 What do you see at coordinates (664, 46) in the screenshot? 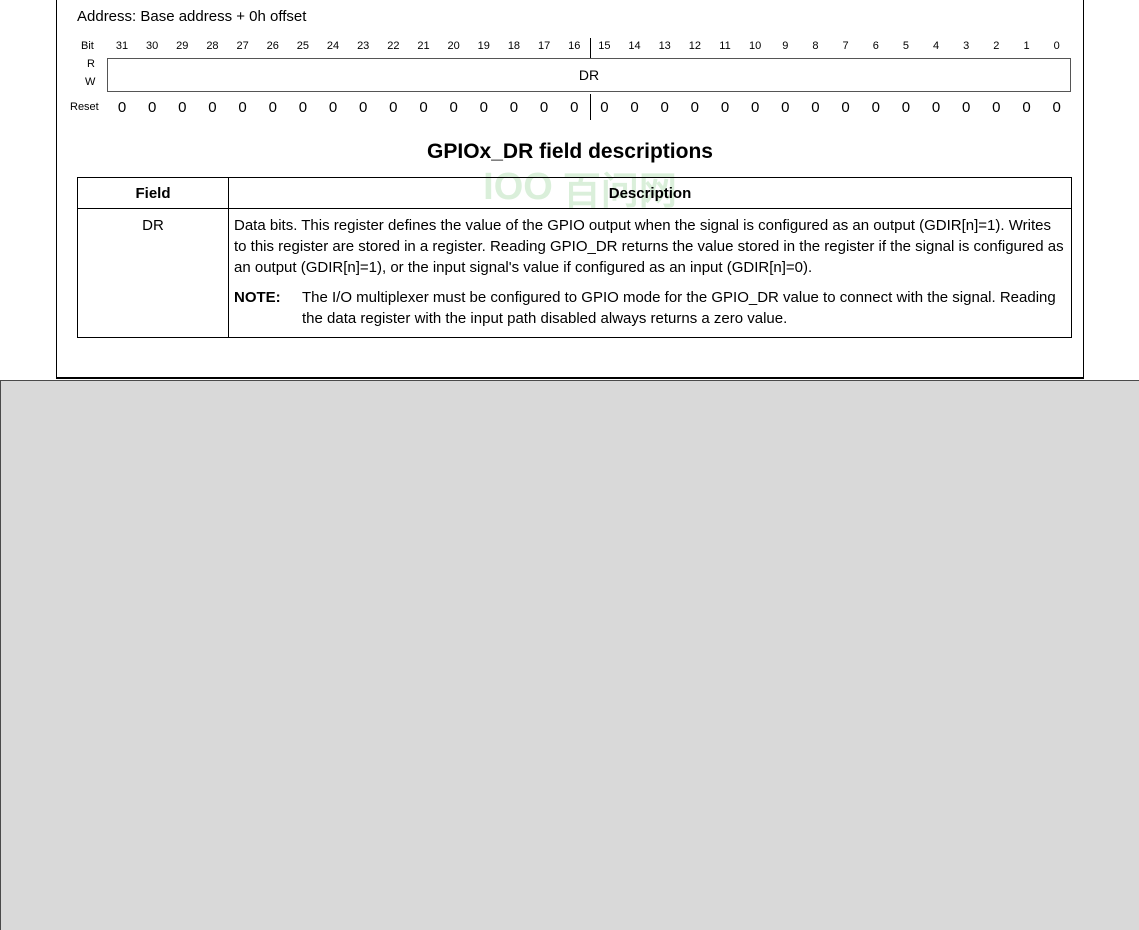
I see `bit-number: 13` at bounding box center [664, 46].